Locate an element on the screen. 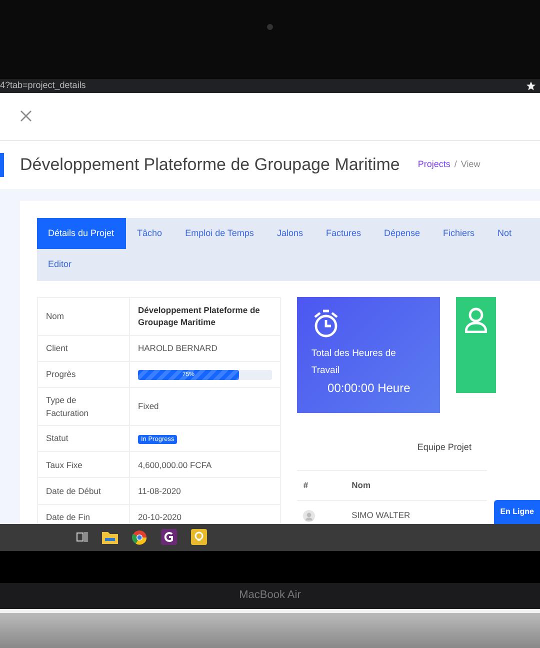 This screenshot has height=648, width=540. hours-value: 00:00:00 Heure is located at coordinates (369, 388).